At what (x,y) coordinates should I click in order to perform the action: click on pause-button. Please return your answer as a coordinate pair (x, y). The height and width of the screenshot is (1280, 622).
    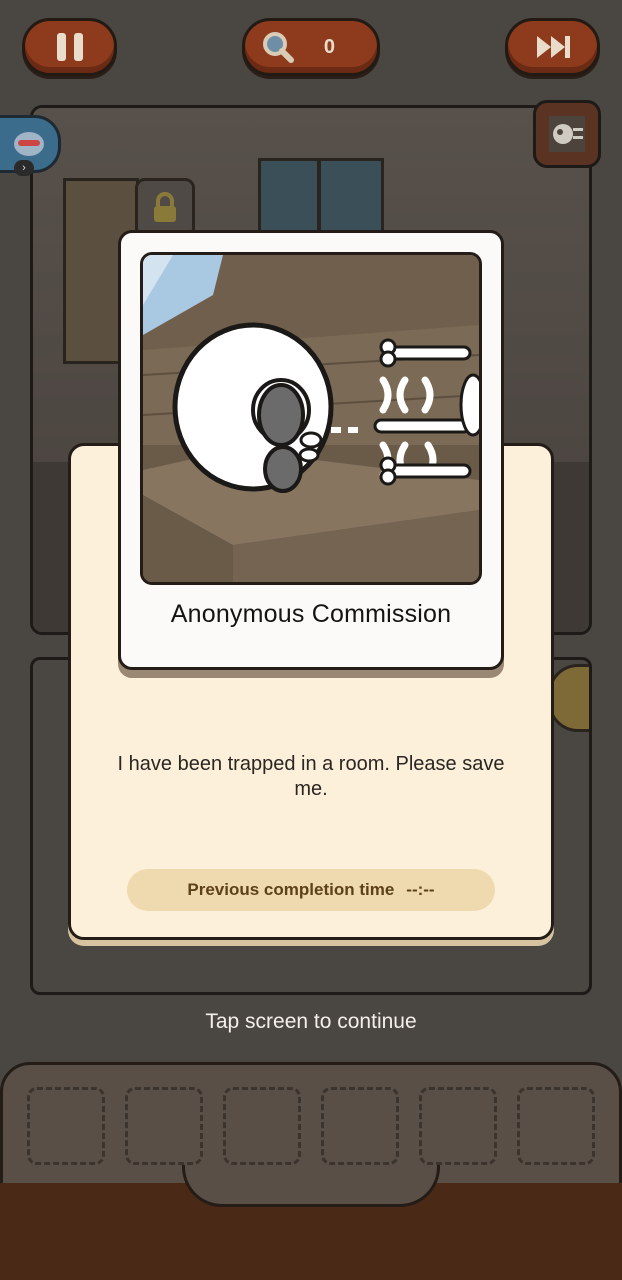
    Looking at the image, I should click on (69, 47).